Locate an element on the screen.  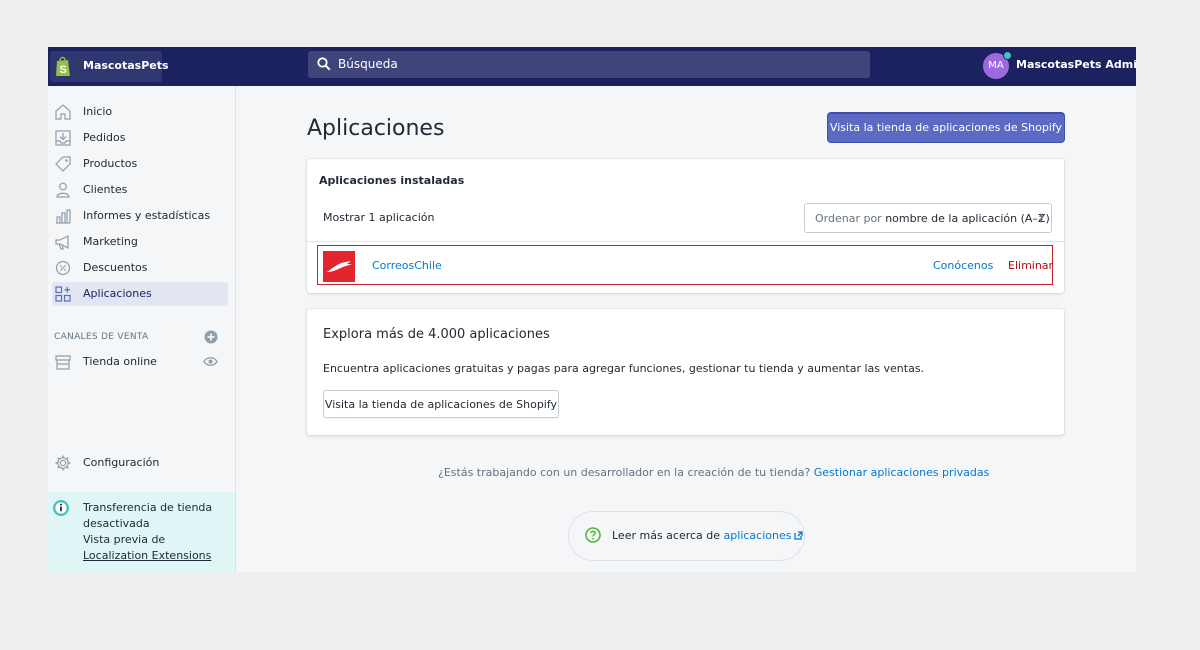
sort-prefix: Ordenar por is located at coordinates (850, 218).